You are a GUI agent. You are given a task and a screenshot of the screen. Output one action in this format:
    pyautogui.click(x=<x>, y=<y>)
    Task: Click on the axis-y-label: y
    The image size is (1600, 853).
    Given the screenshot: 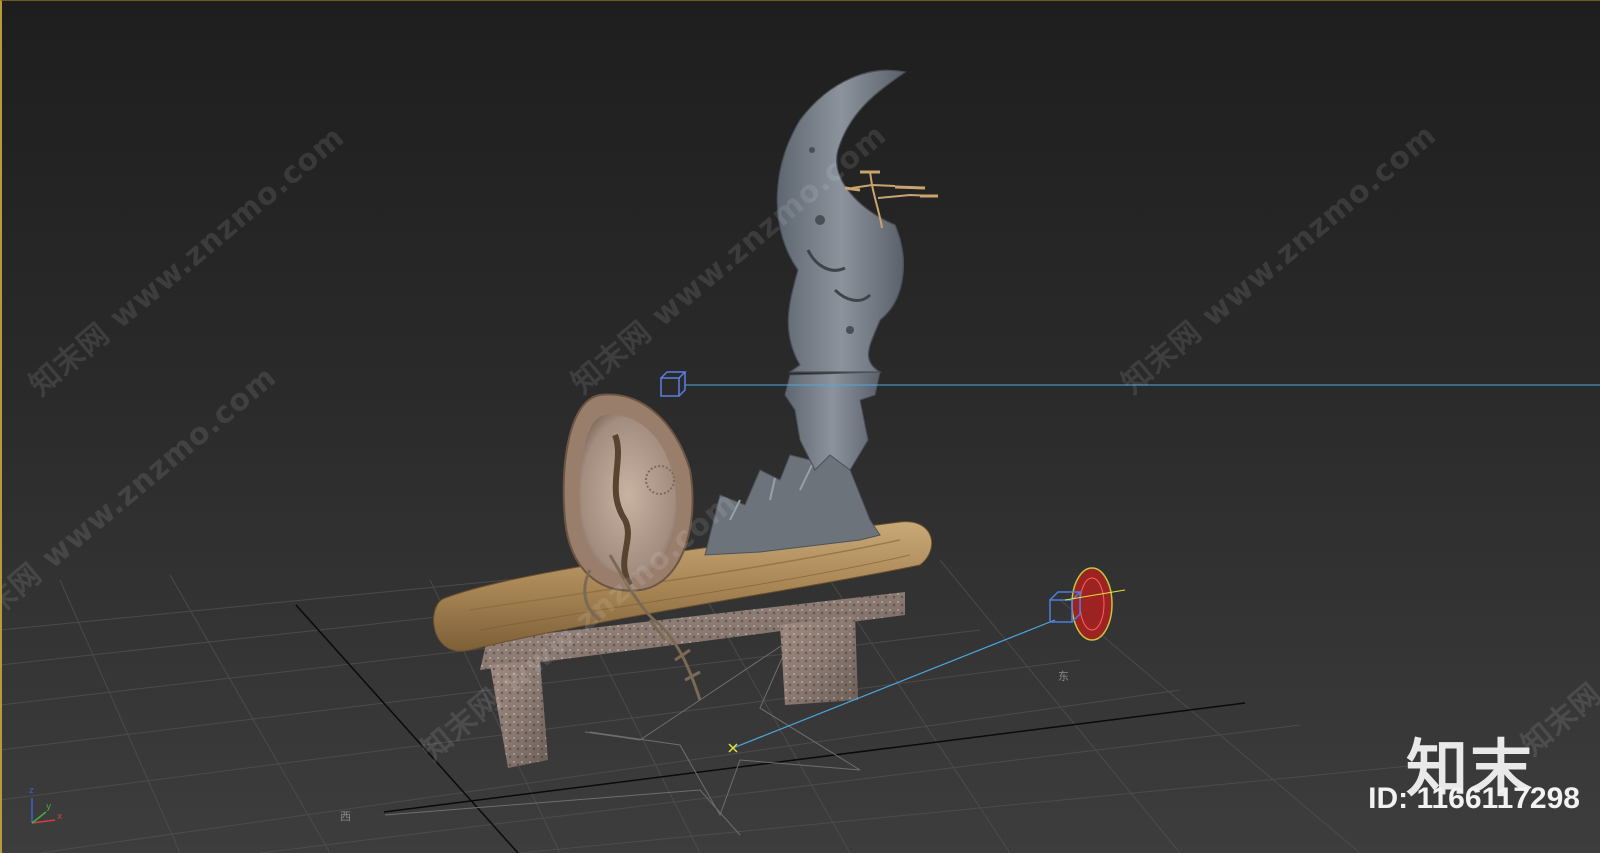 What is the action you would take?
    pyautogui.click(x=49, y=807)
    